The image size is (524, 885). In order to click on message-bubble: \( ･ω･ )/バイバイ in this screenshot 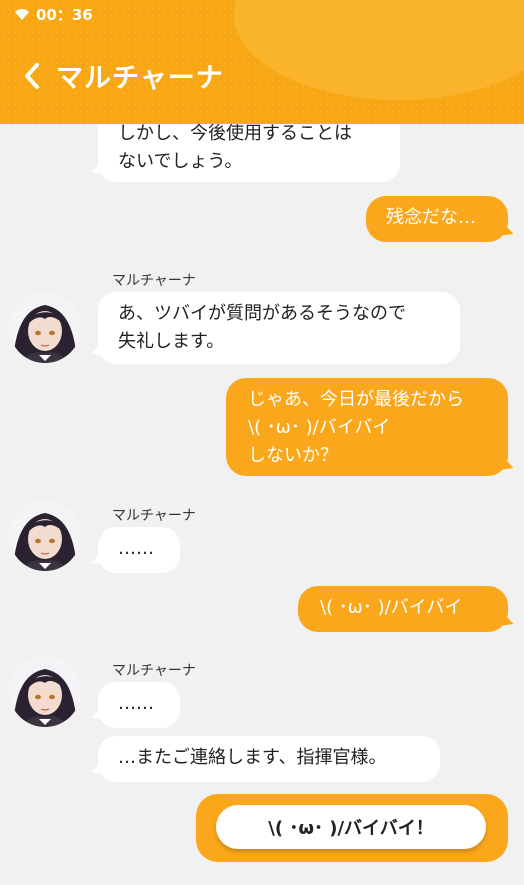, I will do `click(403, 609)`.